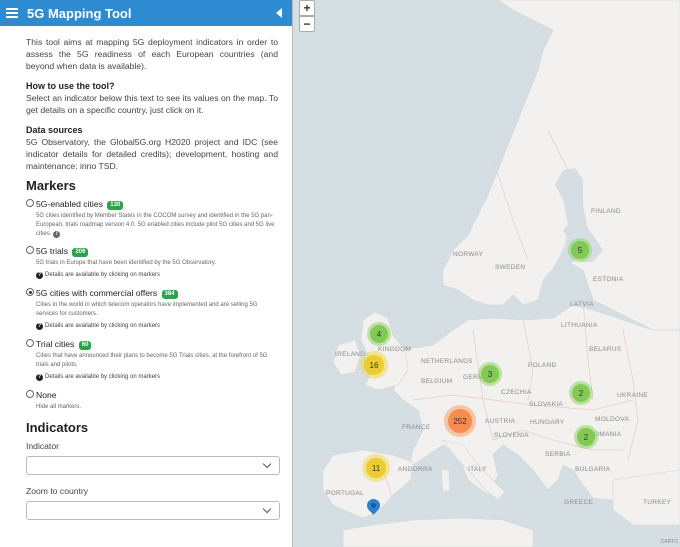 Image resolution: width=680 pixels, height=547 pixels. I want to click on count-badge: 206, so click(80, 252).